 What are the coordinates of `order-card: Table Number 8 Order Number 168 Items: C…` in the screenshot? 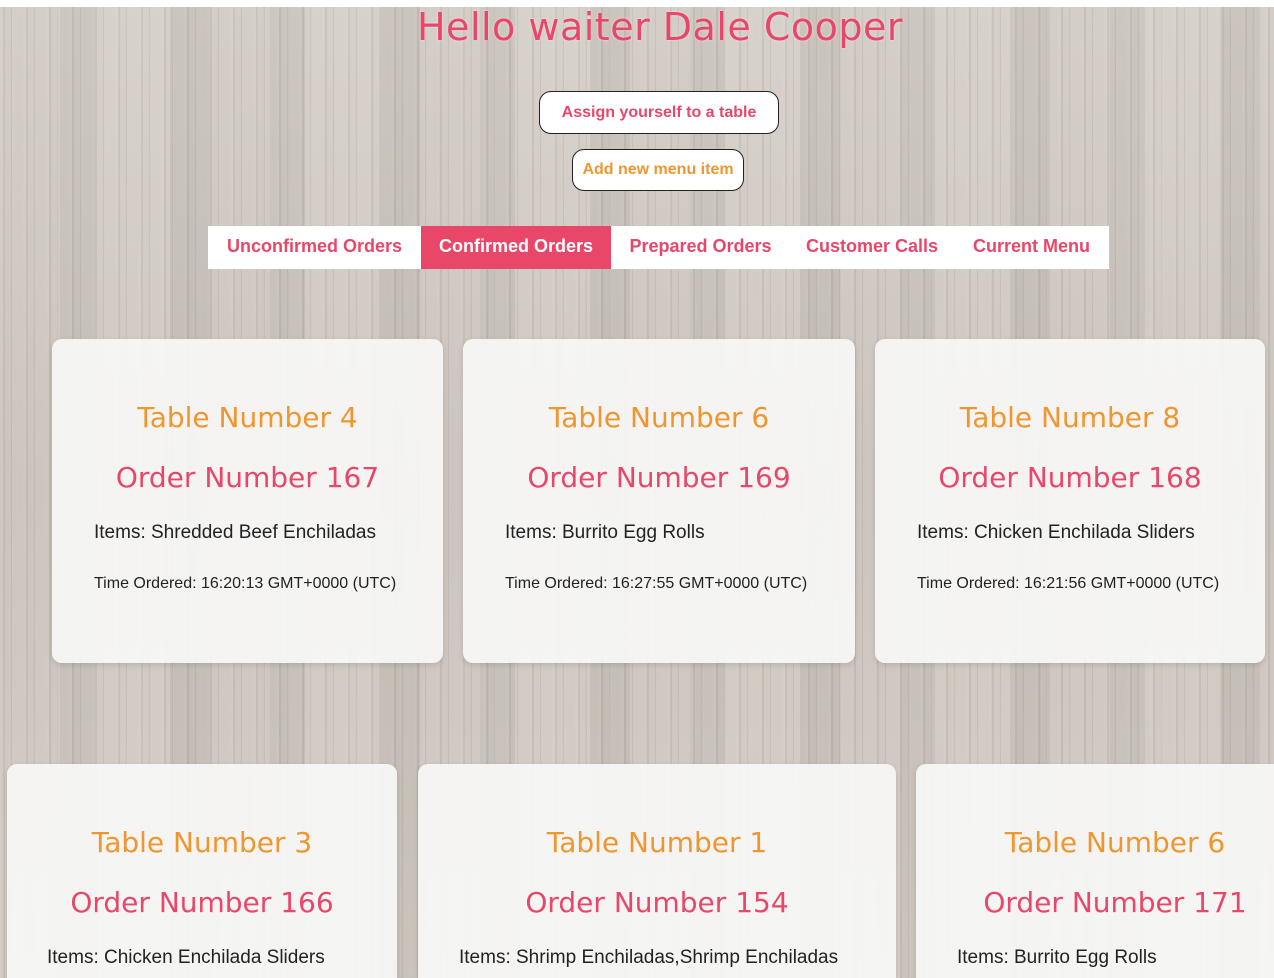 It's located at (1070, 501).